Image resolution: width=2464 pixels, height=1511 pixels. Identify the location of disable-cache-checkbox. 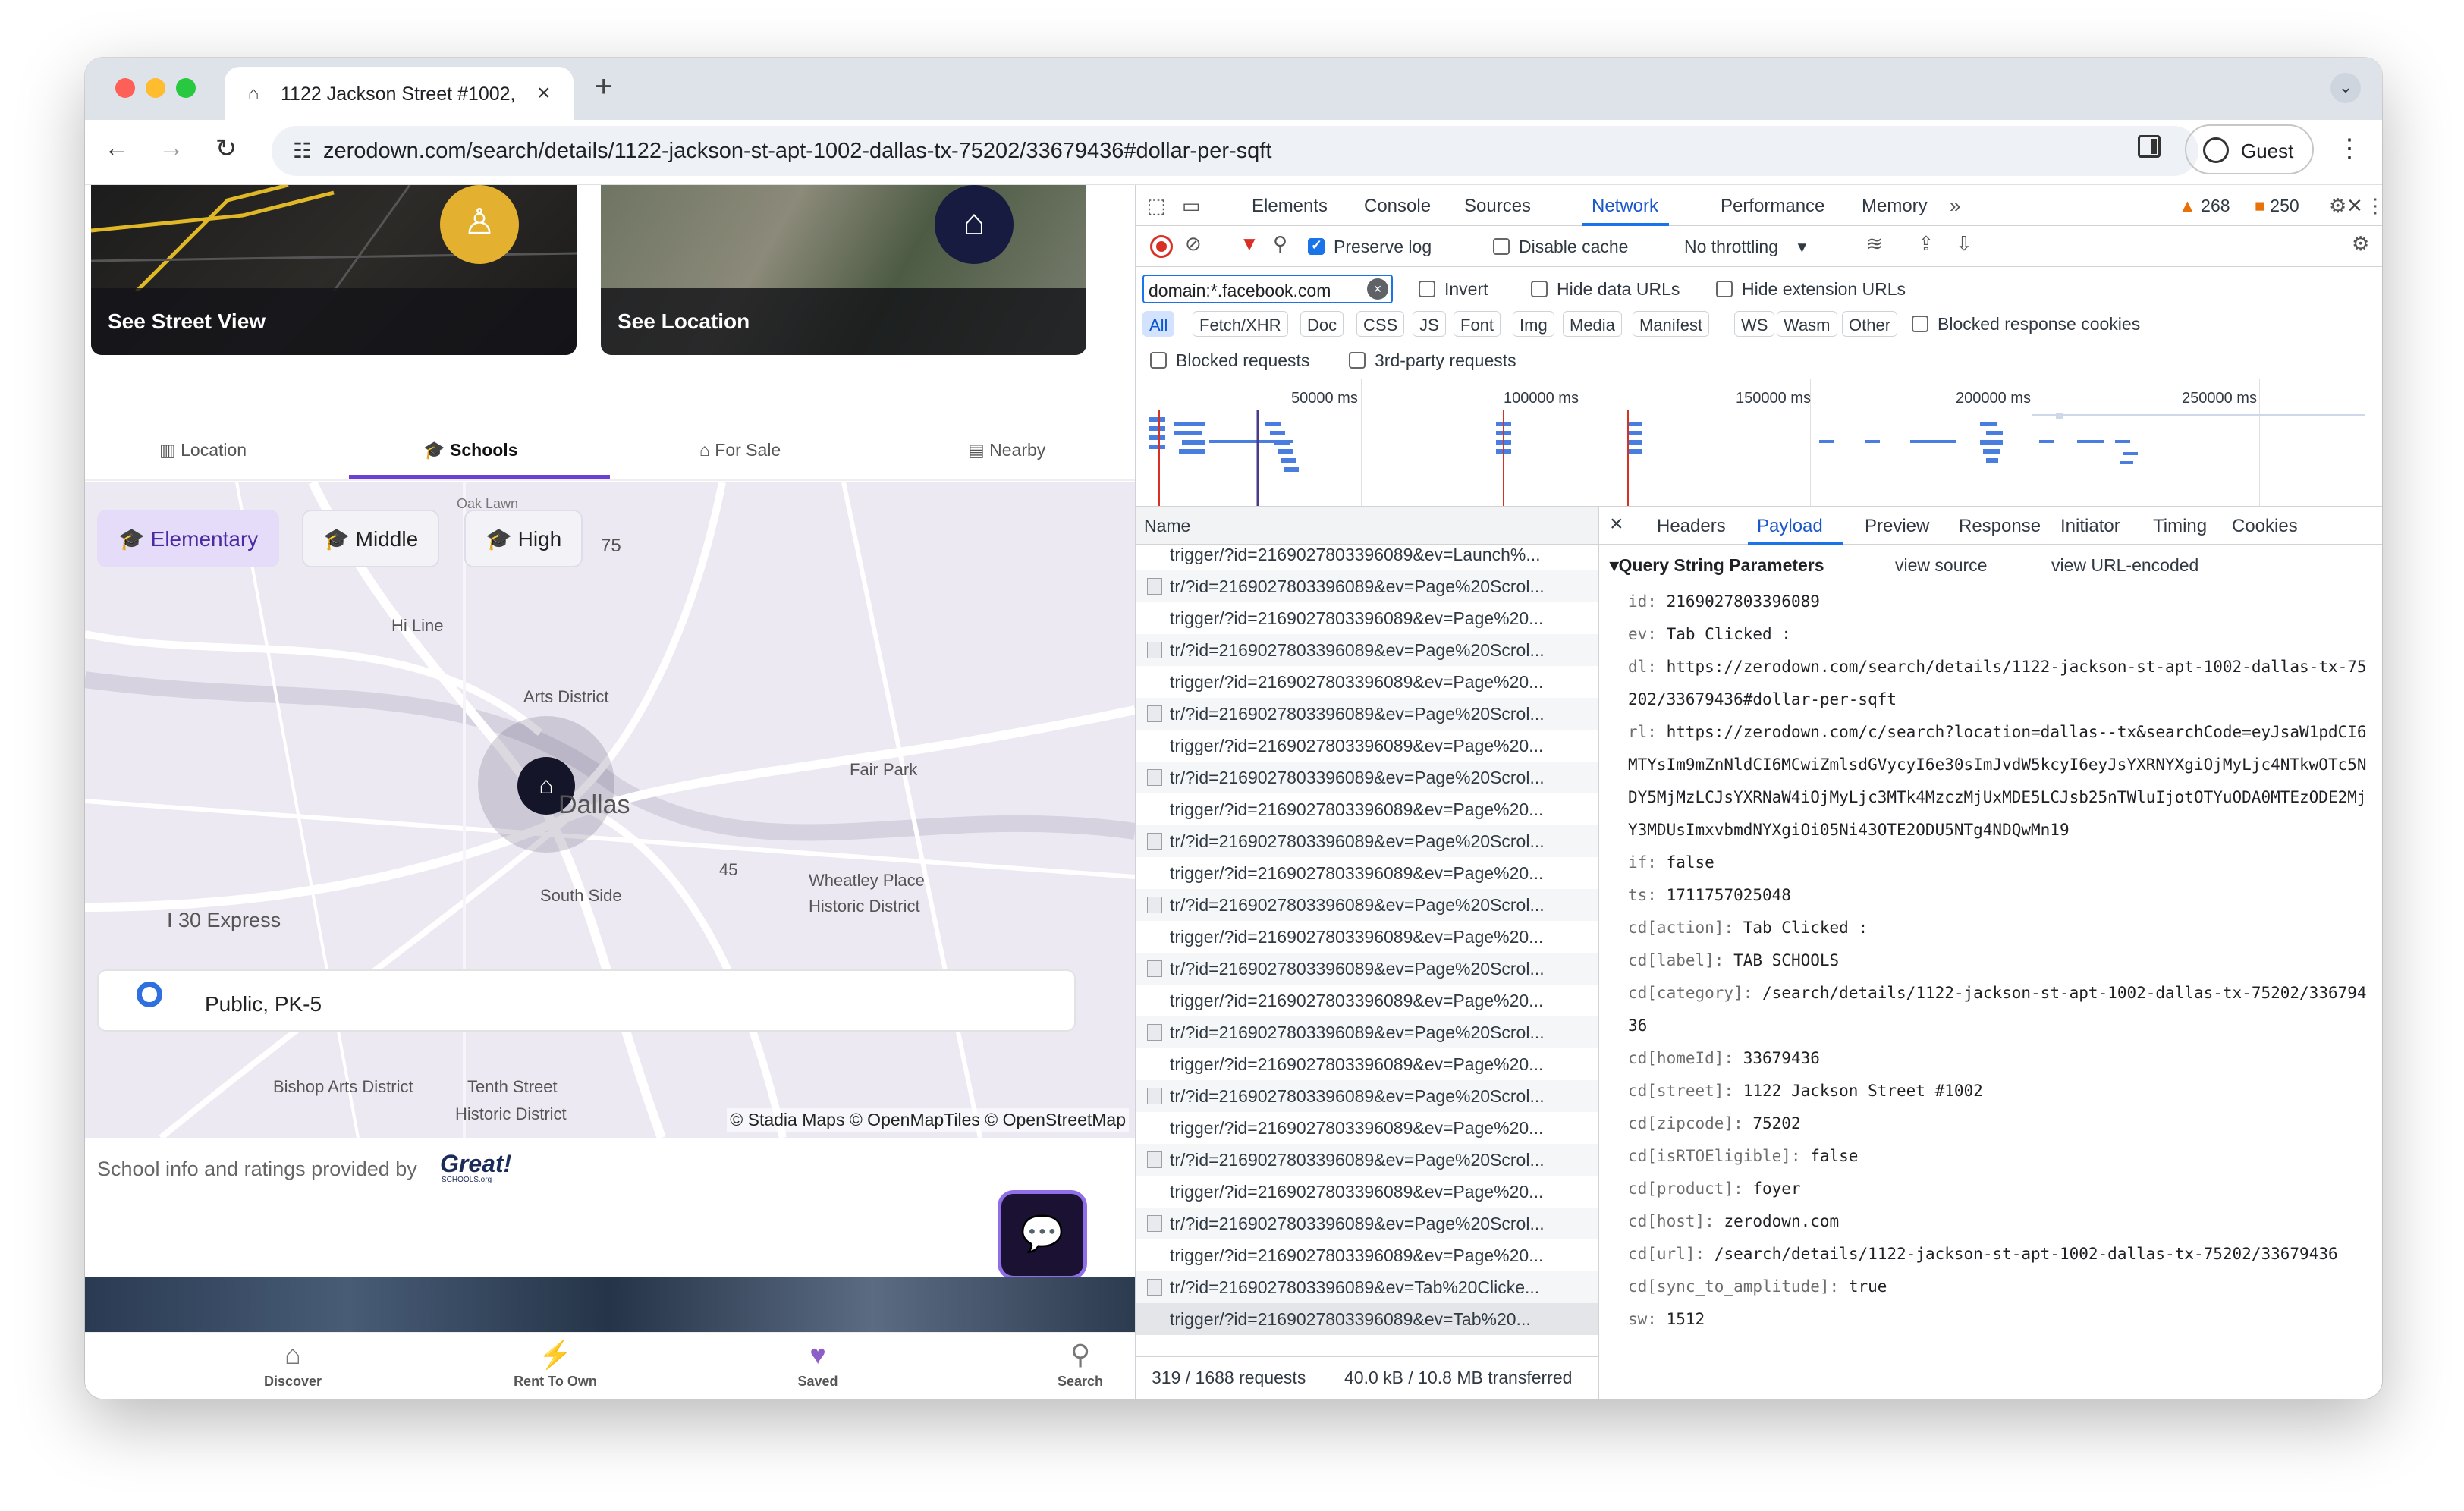
(1501, 246).